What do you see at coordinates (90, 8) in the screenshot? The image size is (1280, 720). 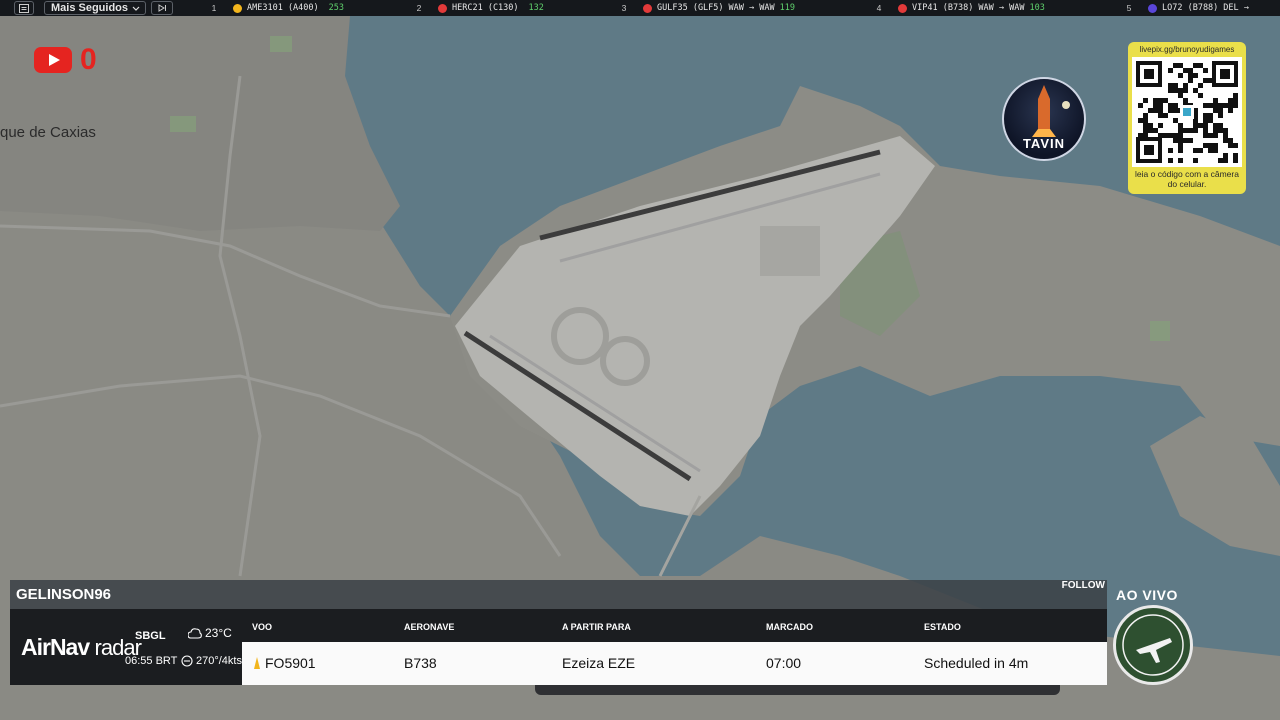 I see `follow-dropdown-label: Mais Seguidos` at bounding box center [90, 8].